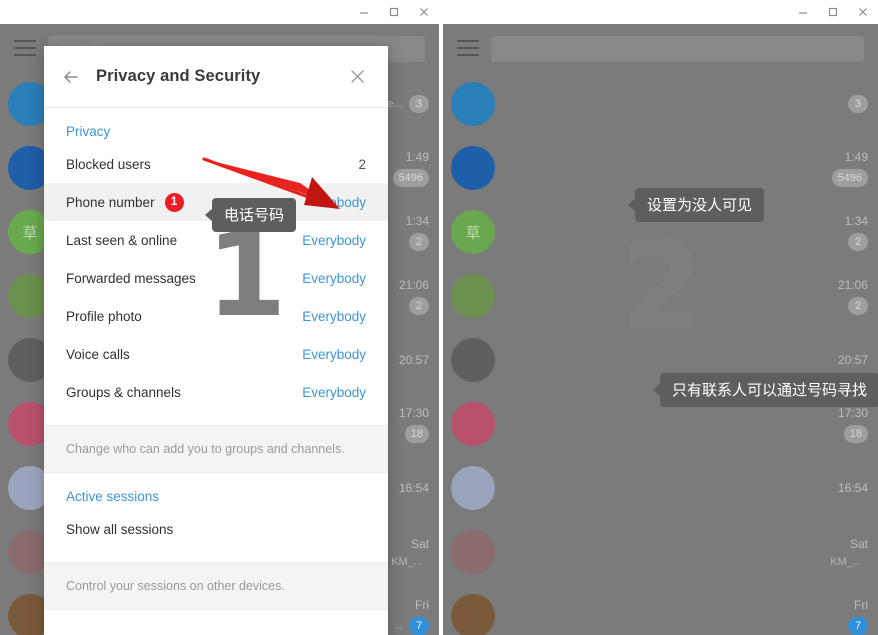 This screenshot has height=635, width=878. Describe the element at coordinates (254, 215) in the screenshot. I see `step-tooltip-1: 电话号码` at that location.